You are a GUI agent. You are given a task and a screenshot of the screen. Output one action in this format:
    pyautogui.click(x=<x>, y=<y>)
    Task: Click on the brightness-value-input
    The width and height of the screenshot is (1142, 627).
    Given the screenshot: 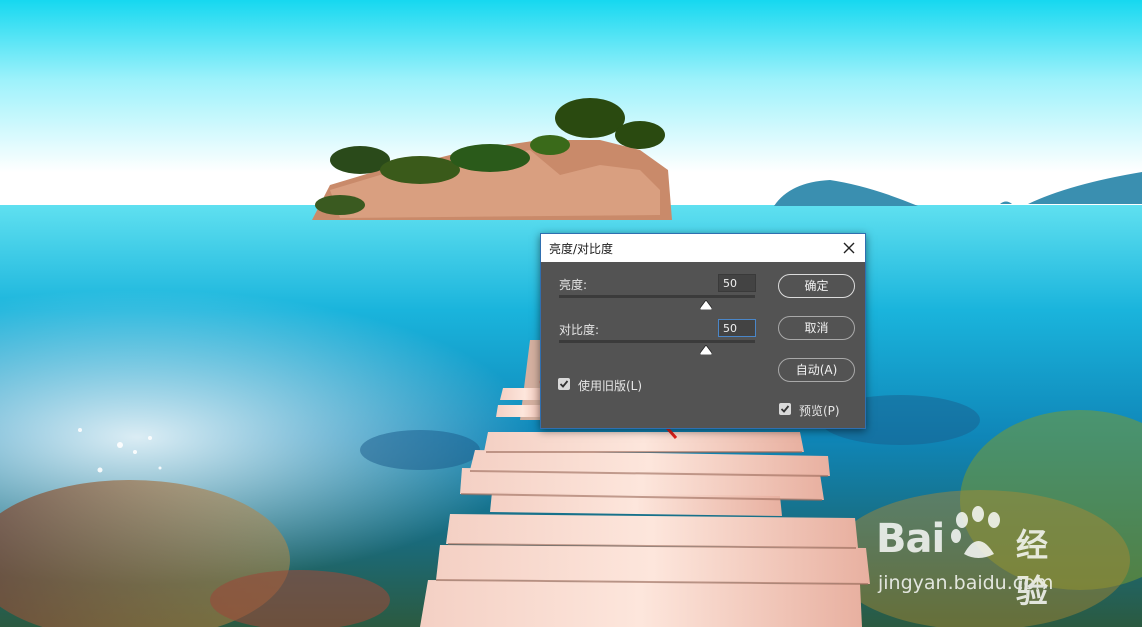 What is the action you would take?
    pyautogui.click(x=737, y=283)
    